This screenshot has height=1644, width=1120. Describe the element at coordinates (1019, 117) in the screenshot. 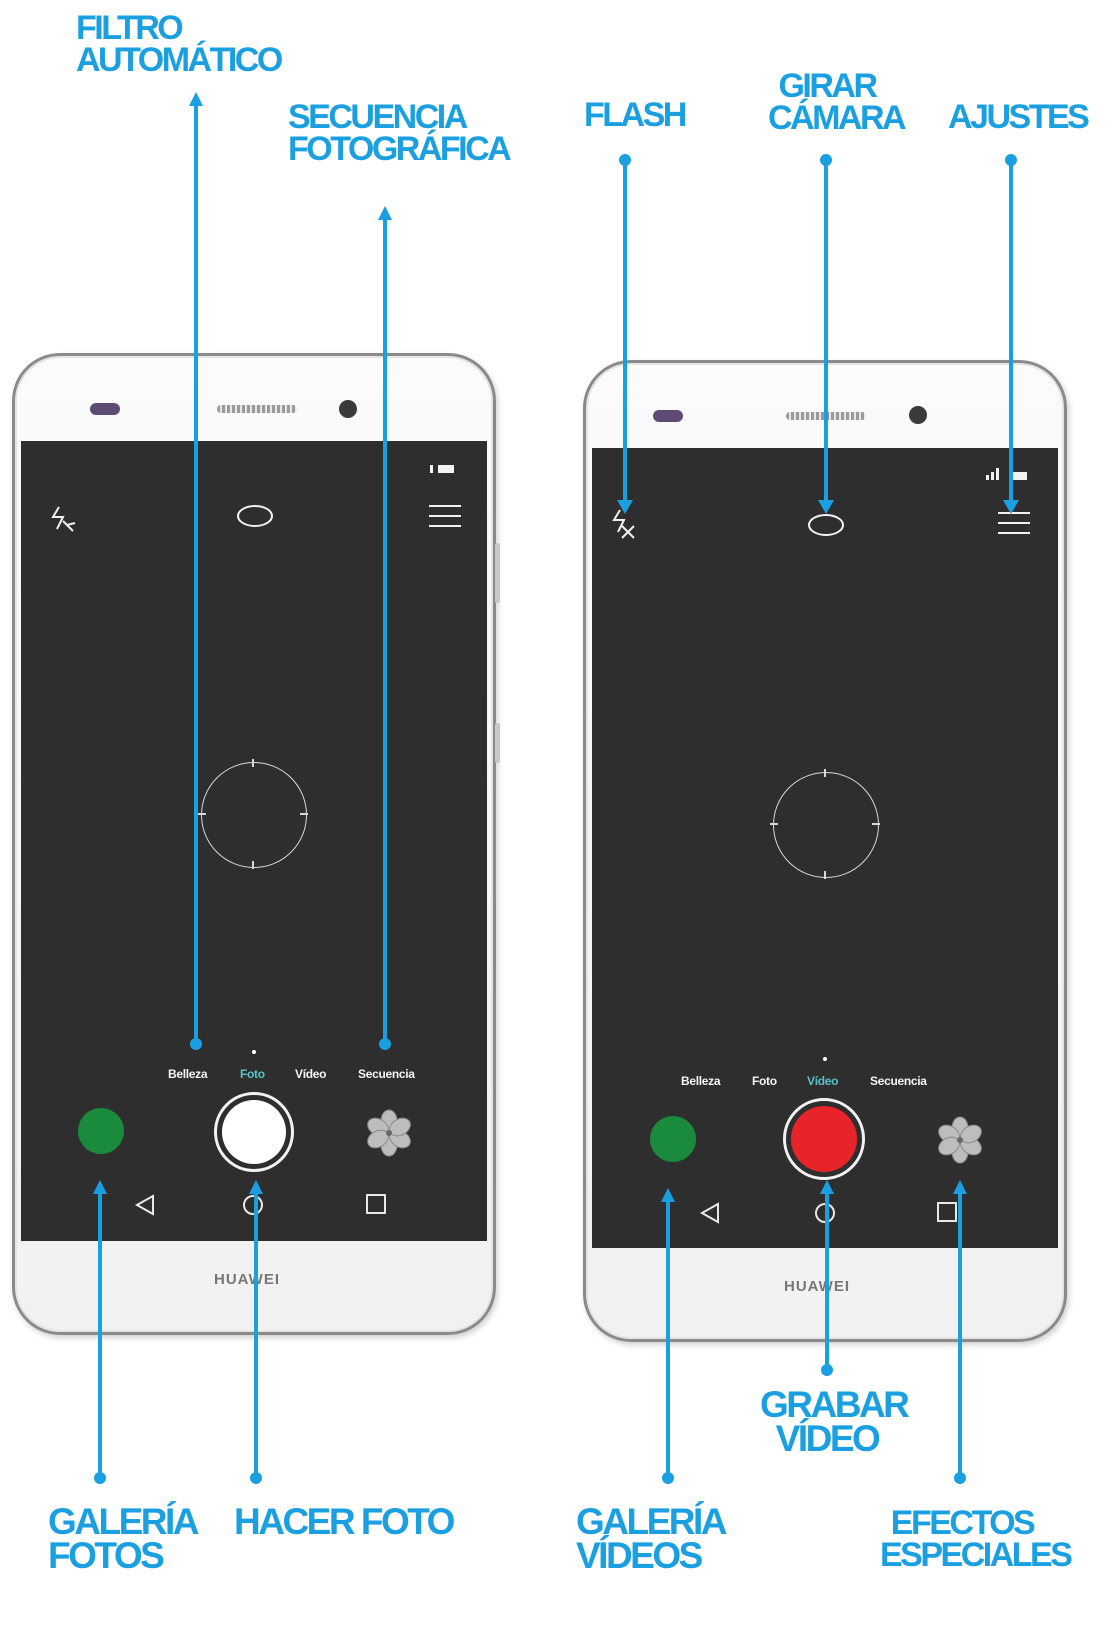

I see `callout-ajustes: AJUSTES` at that location.